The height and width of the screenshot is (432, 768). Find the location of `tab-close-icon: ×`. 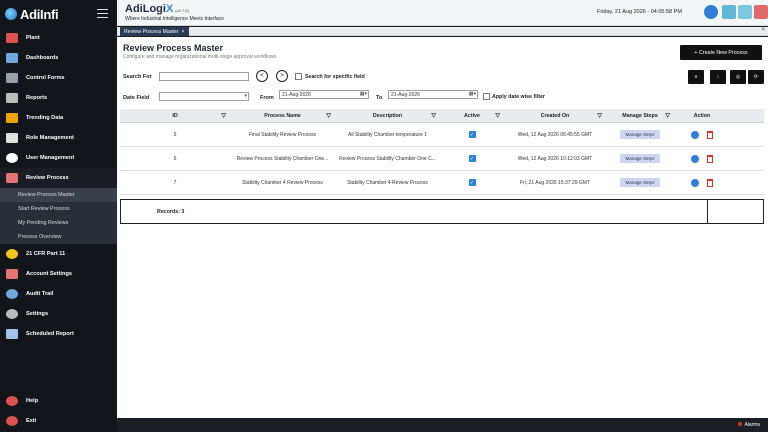

tab-close-icon: × is located at coordinates (182, 32).